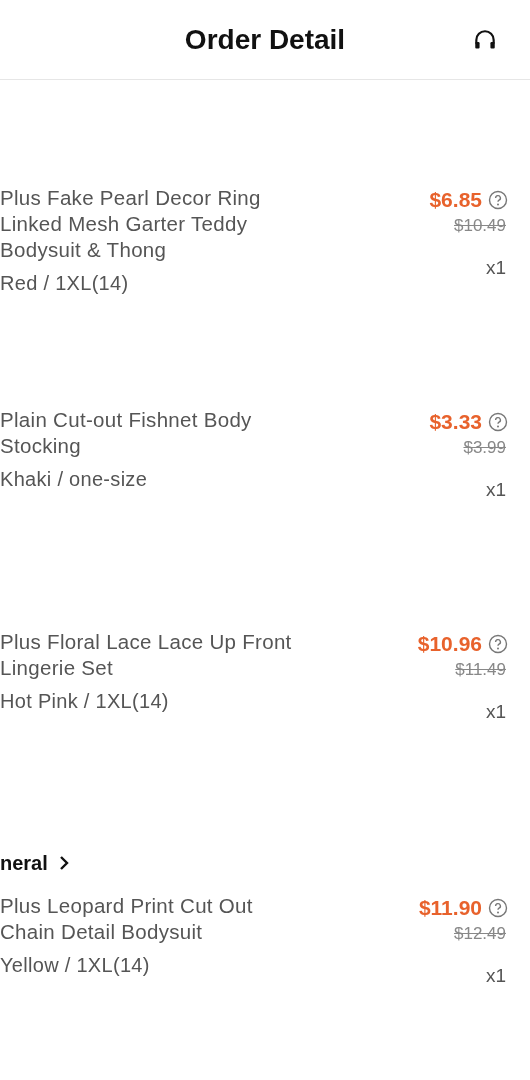 The width and height of the screenshot is (530, 1080). Describe the element at coordinates (150, 655) in the screenshot. I see `product-name: Plus Floral Lace Lace Up Front Lingerie Set` at that location.